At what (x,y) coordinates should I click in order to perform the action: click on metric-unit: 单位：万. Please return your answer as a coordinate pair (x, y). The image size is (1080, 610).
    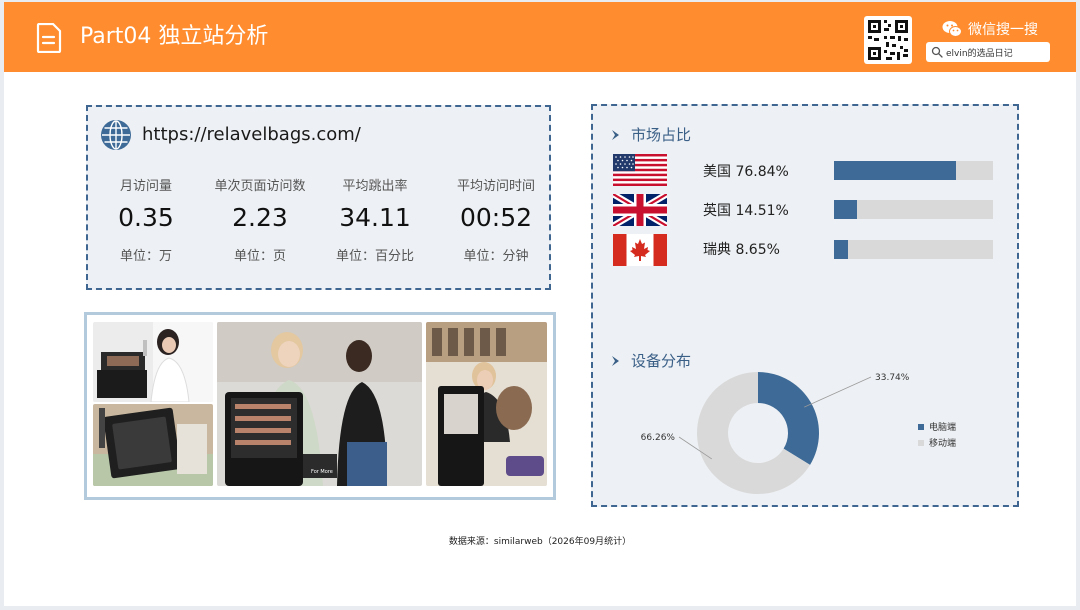
    Looking at the image, I should click on (145, 256).